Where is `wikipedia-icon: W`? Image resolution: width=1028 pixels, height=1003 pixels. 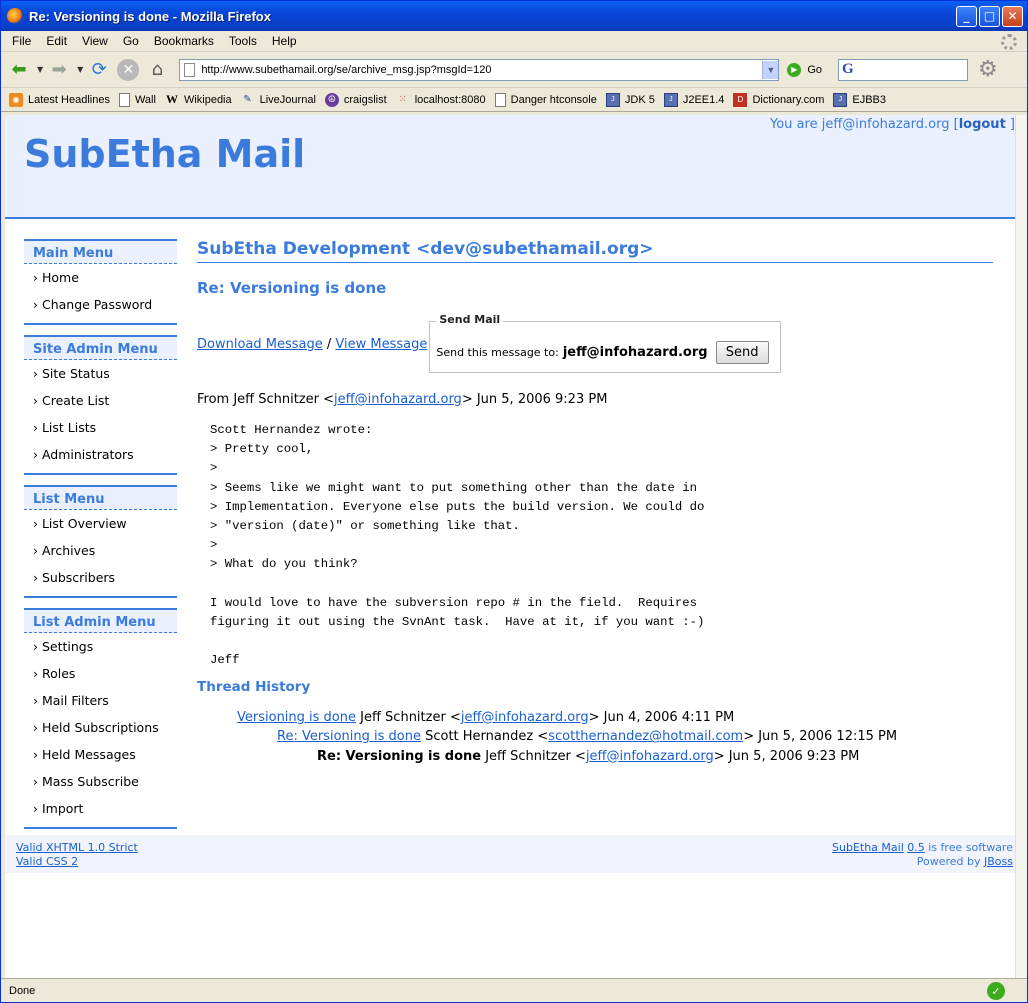
wikipedia-icon: W is located at coordinates (171, 99).